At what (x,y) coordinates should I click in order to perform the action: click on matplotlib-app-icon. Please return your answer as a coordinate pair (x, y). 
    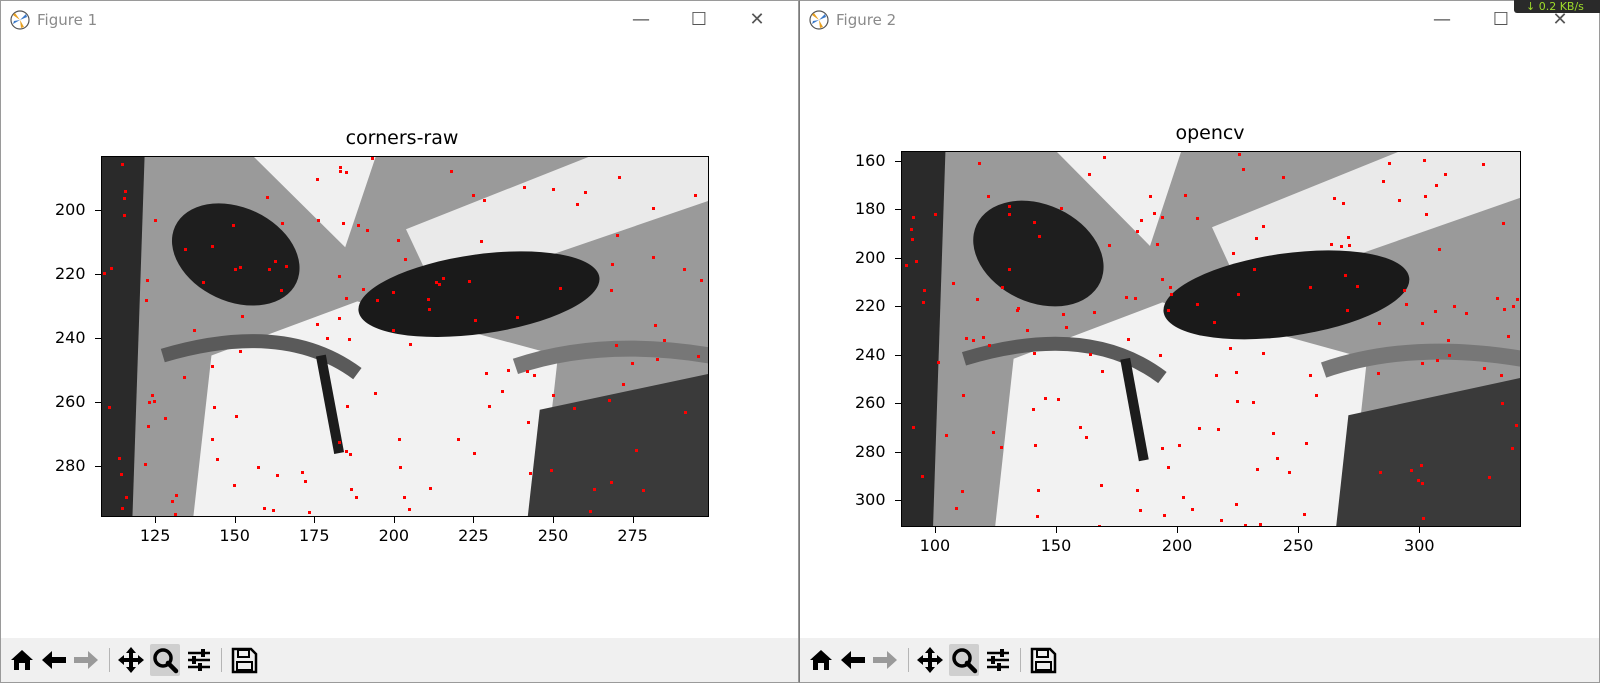
    Looking at the image, I should click on (819, 20).